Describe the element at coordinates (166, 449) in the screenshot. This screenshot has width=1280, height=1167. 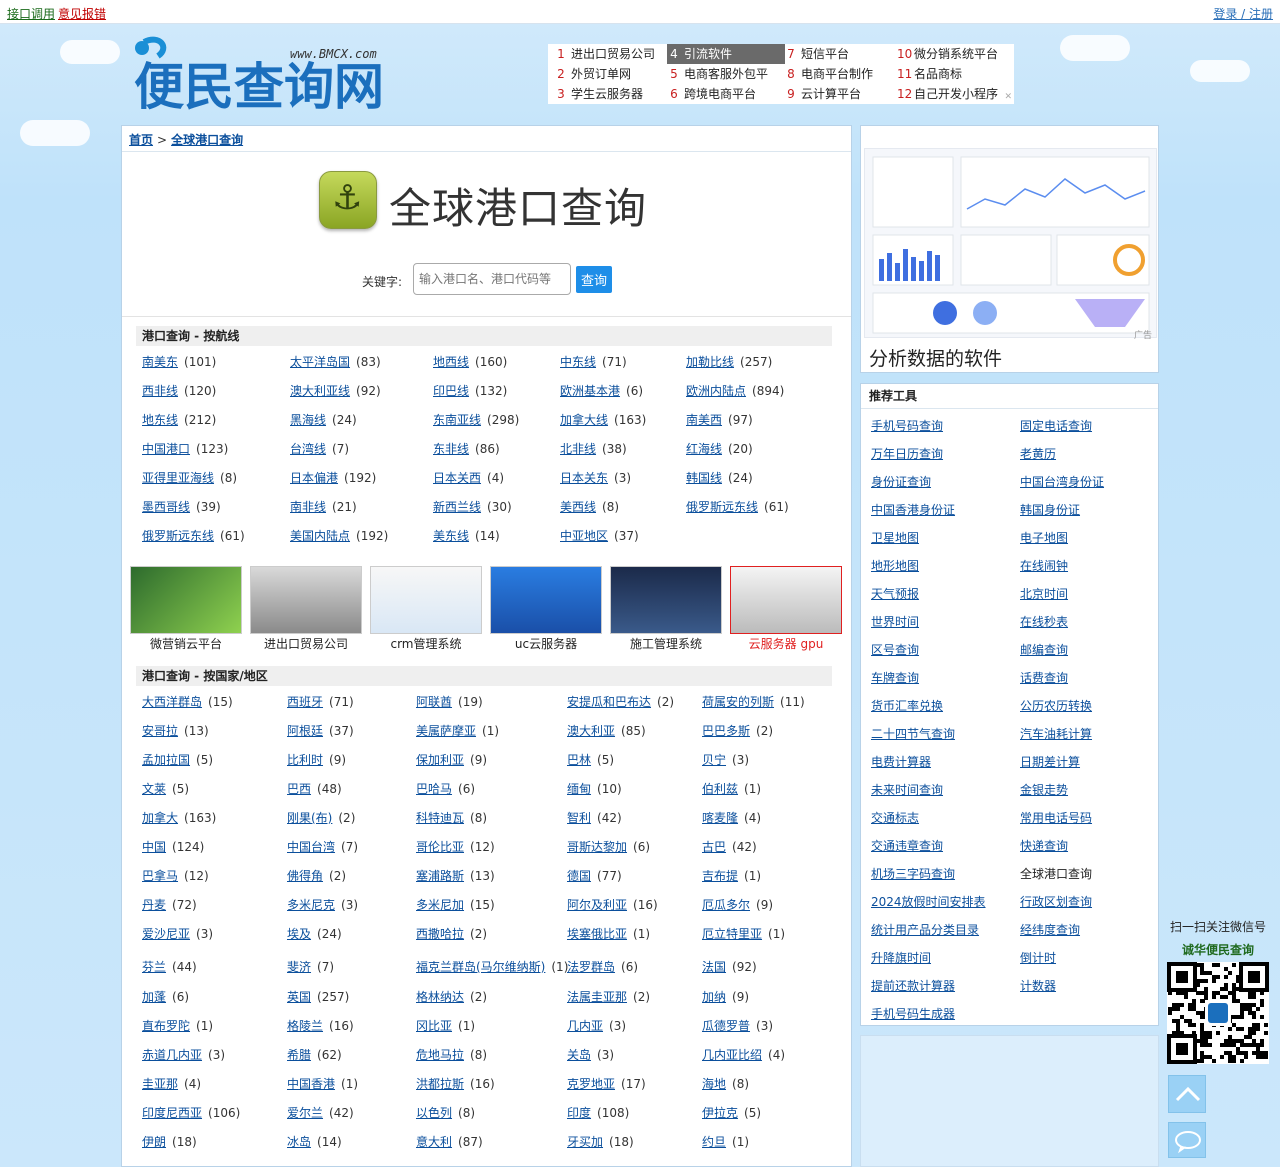
I see `port-link: 中国港口` at that location.